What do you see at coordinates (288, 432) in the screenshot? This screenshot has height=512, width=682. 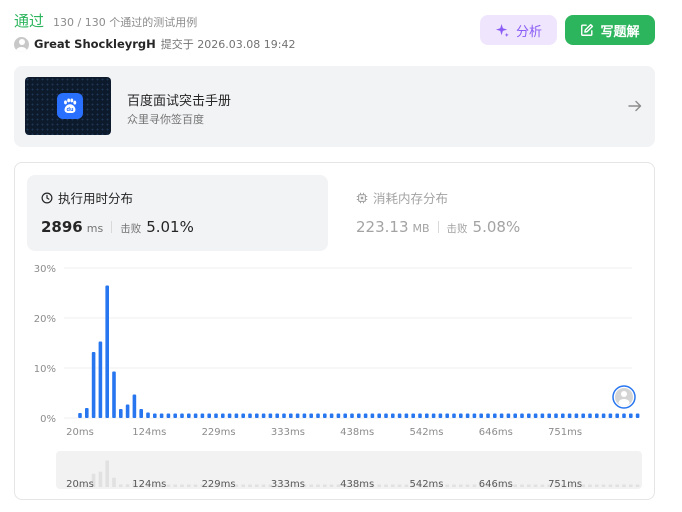 I see `x-tick-label: 333ms` at bounding box center [288, 432].